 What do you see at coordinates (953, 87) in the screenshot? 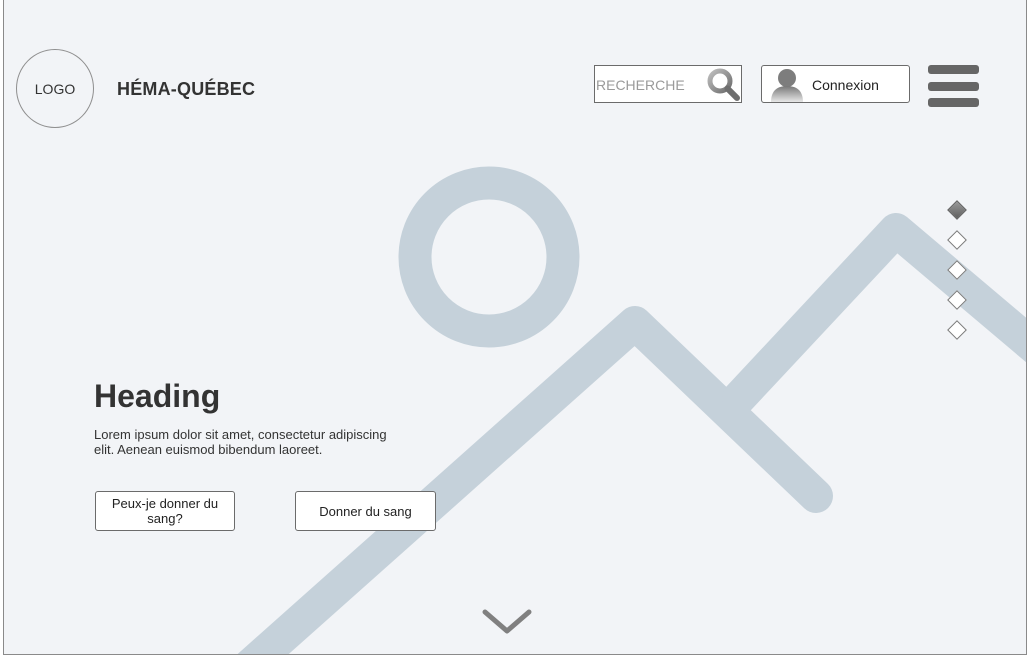
I see `hamburger-menu-icon` at bounding box center [953, 87].